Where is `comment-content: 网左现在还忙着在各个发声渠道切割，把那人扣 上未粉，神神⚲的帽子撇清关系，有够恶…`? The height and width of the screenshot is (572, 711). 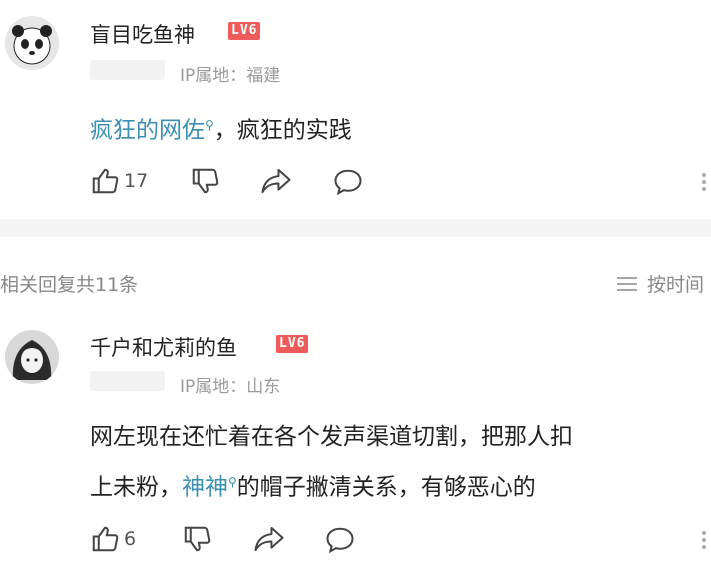
comment-content: 网左现在还忙着在各个发声渠道切割，把那人扣 上未粉，神神⚲的帽子撇清关系，有够恶… is located at coordinates (331, 462).